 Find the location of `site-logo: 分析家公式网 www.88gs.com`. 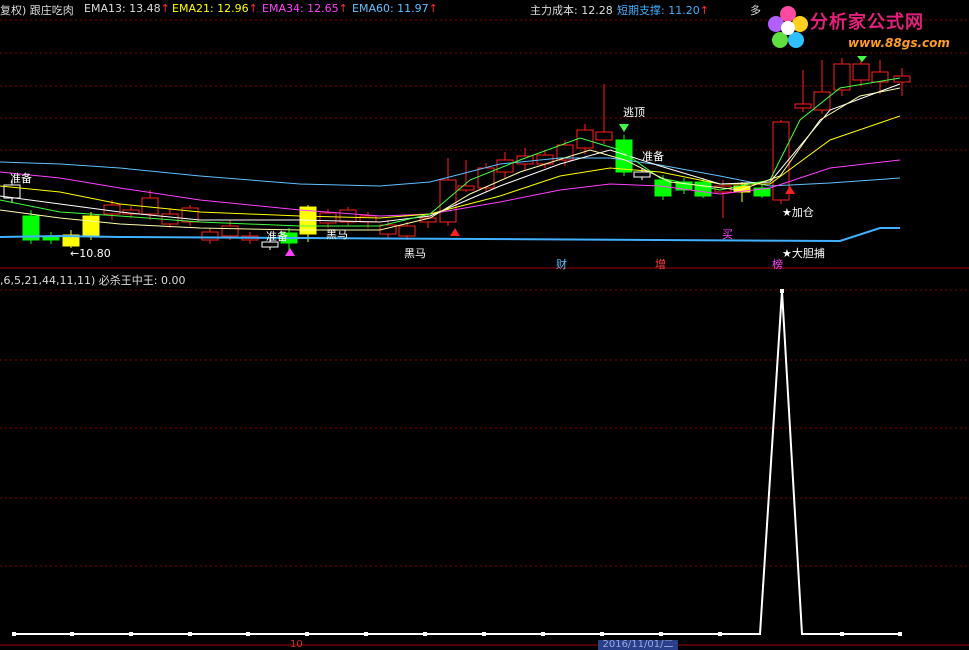

site-logo: 分析家公式网 www.88gs.com is located at coordinates (865, 30).